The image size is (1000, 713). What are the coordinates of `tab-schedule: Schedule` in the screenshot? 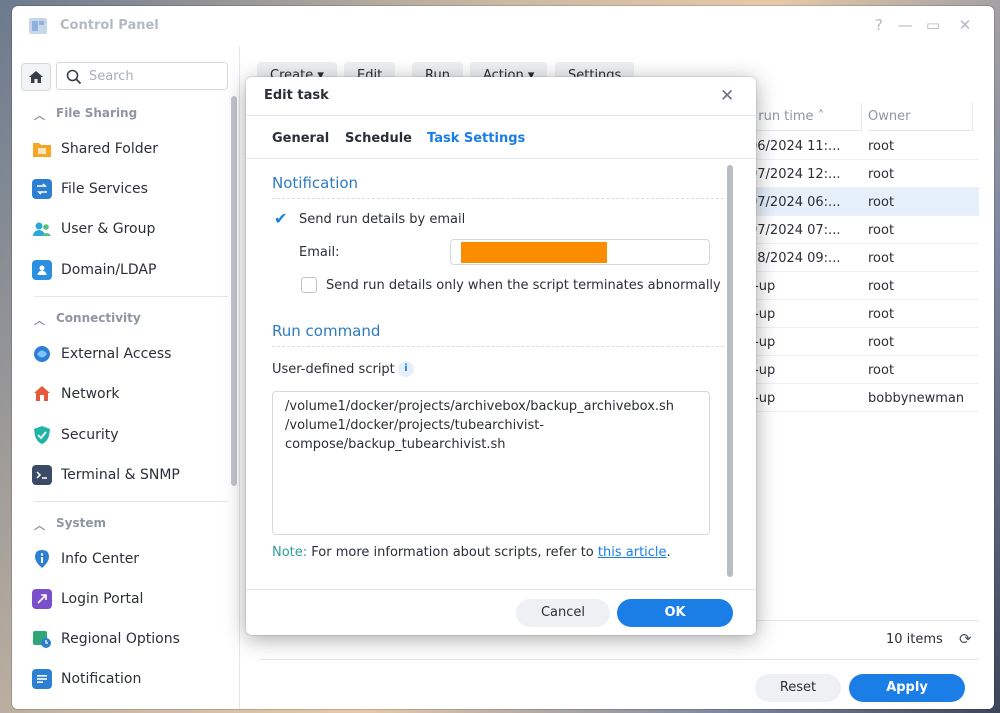 It's located at (378, 138).